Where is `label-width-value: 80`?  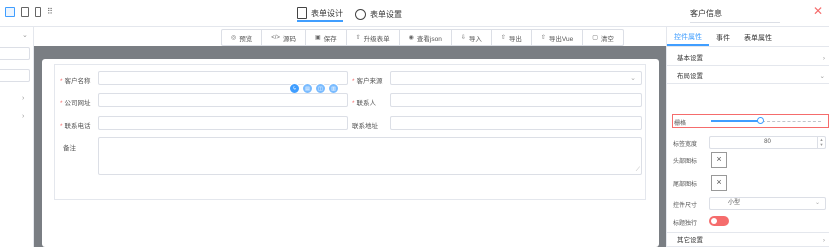 label-width-value: 80 is located at coordinates (767, 142).